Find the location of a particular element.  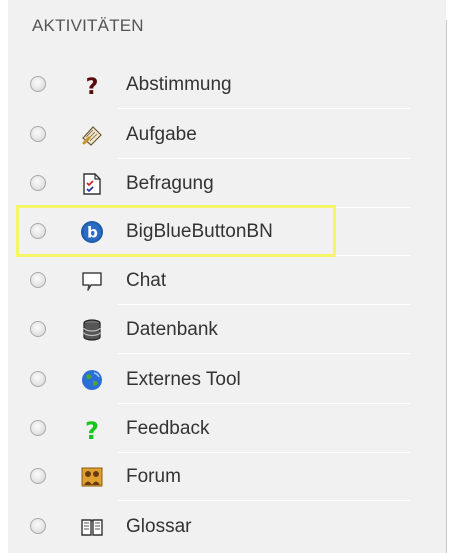

activity-row-glossar: Glossar is located at coordinates (215, 527).